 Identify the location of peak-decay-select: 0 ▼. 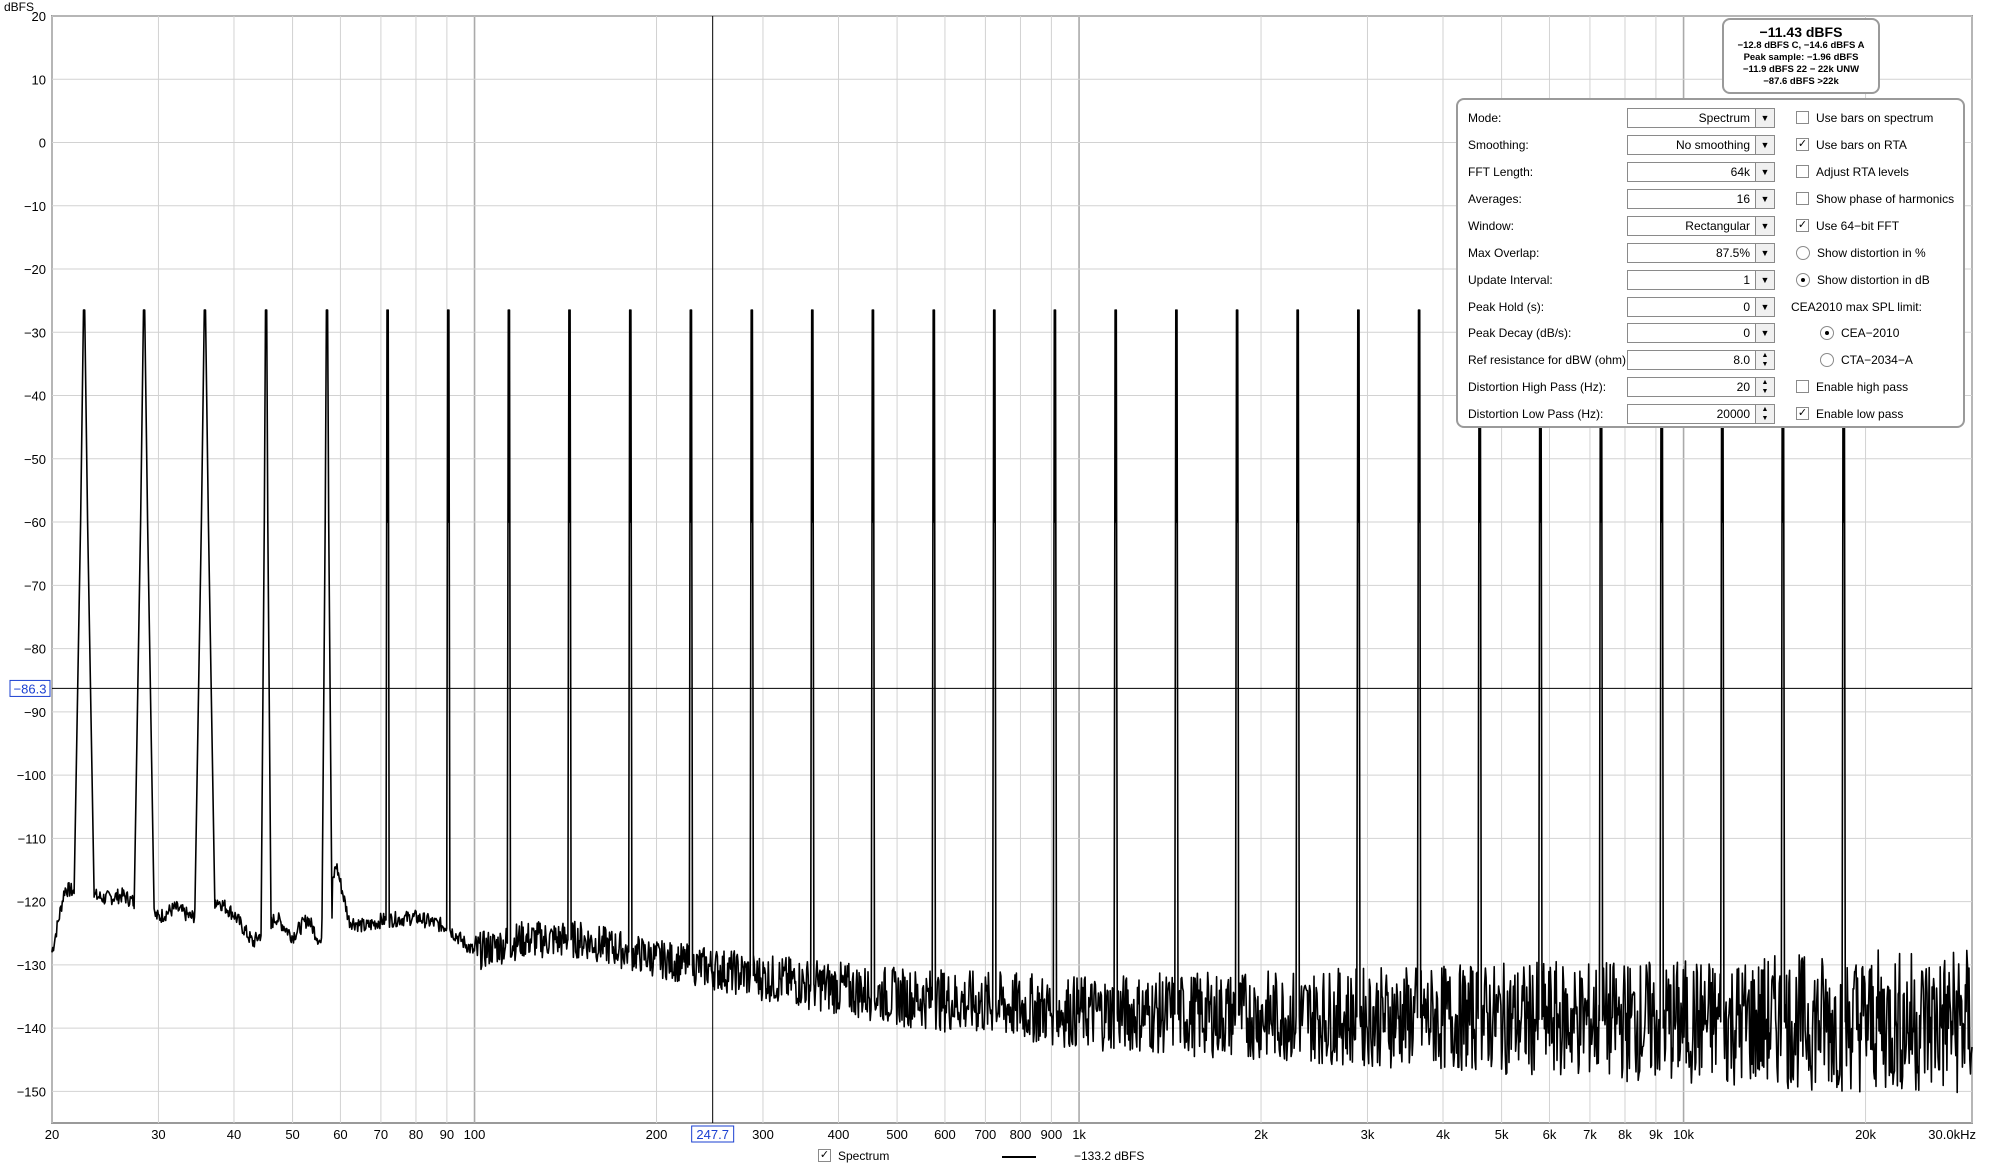
(1701, 333).